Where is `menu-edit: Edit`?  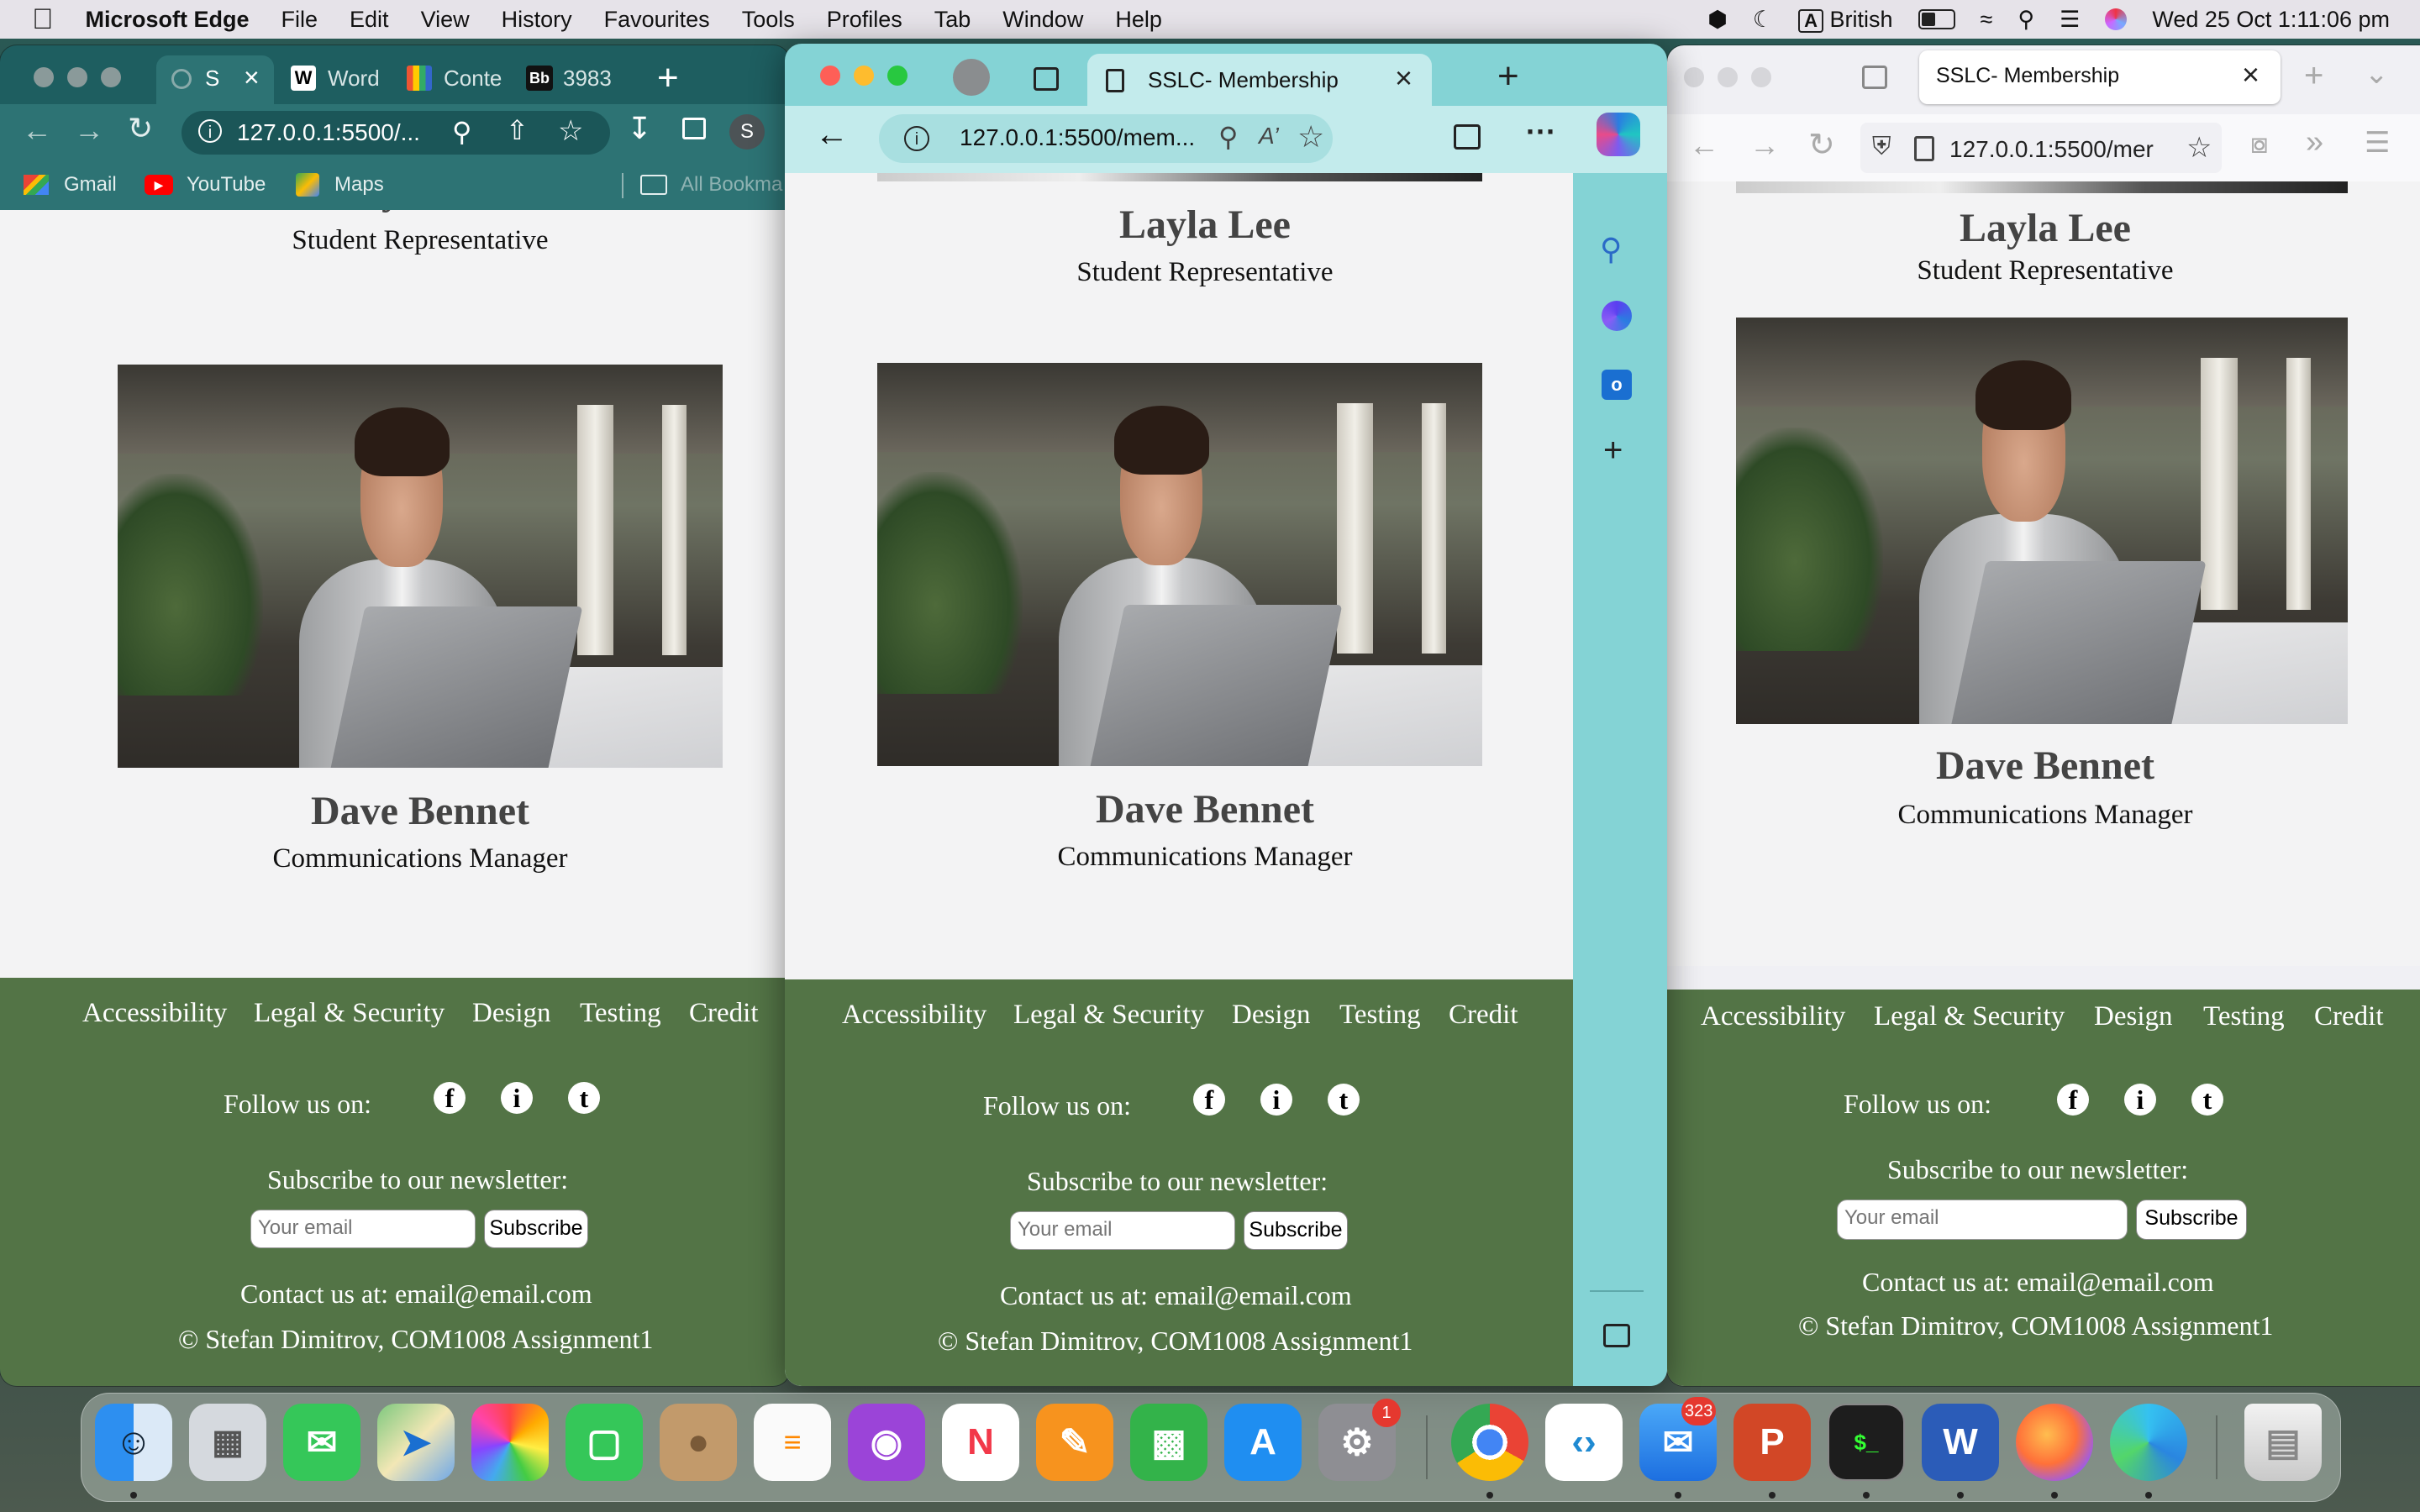
menu-edit: Edit is located at coordinates (369, 20).